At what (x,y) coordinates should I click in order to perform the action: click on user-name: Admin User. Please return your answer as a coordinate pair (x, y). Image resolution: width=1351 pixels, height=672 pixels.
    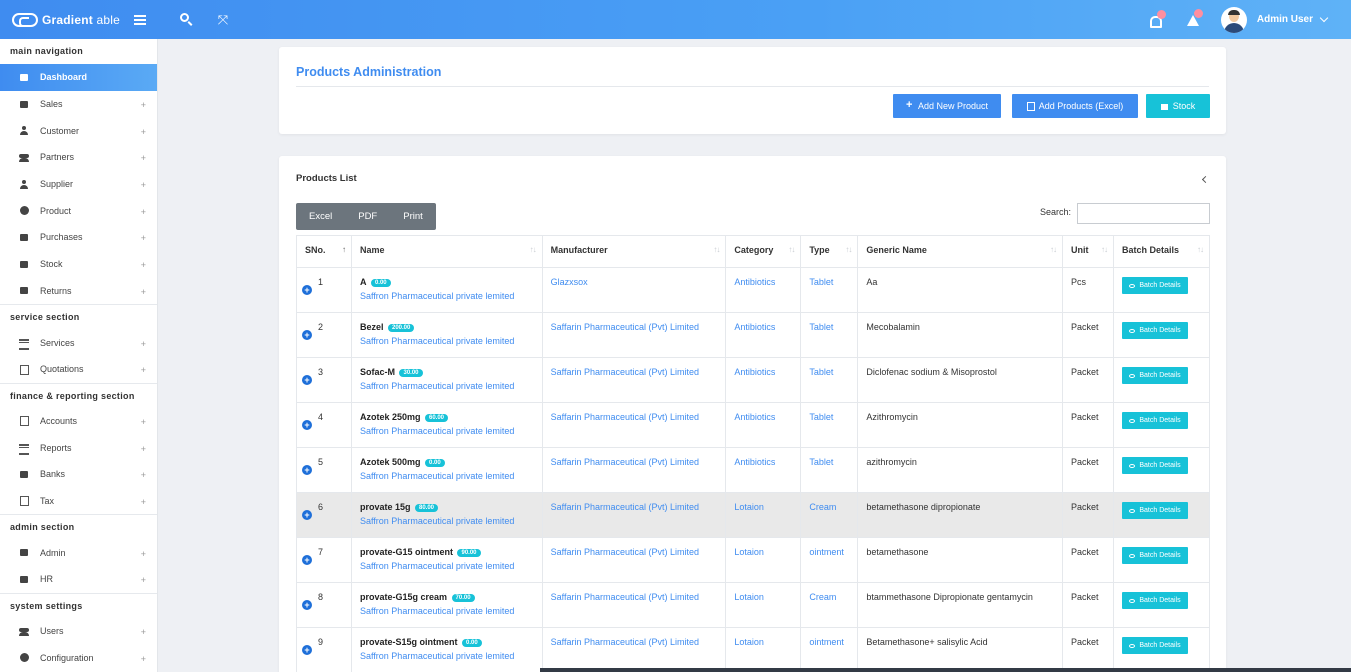
    Looking at the image, I should click on (1285, 19).